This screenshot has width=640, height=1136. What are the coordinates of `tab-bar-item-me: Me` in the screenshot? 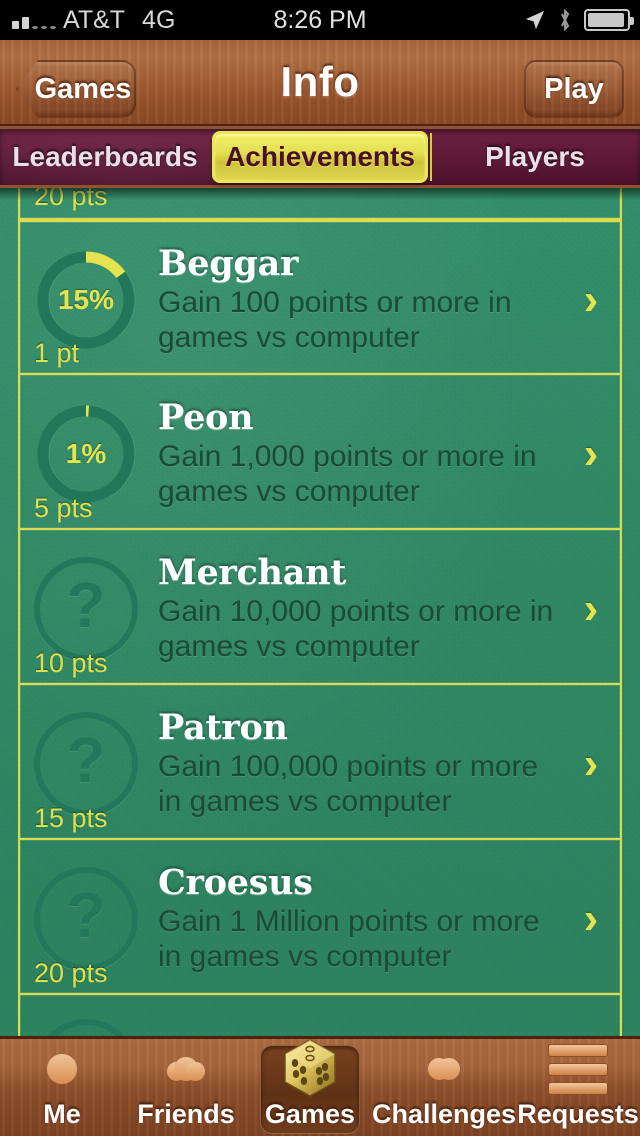 It's located at (62, 1087).